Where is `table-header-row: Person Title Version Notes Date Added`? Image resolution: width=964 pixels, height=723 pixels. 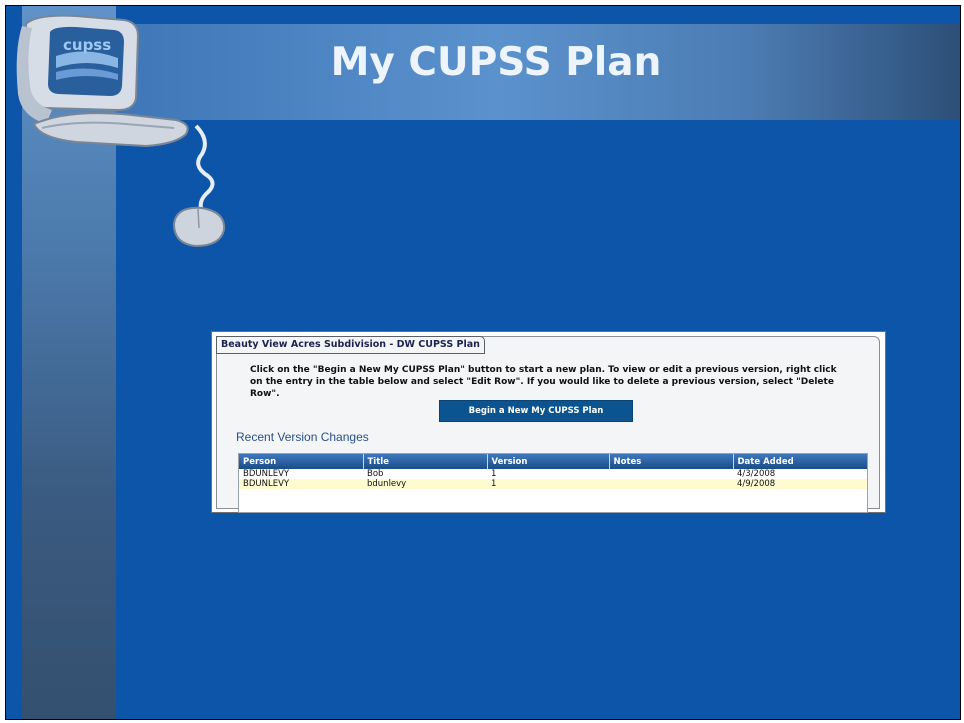 table-header-row: Person Title Version Notes Date Added is located at coordinates (553, 461).